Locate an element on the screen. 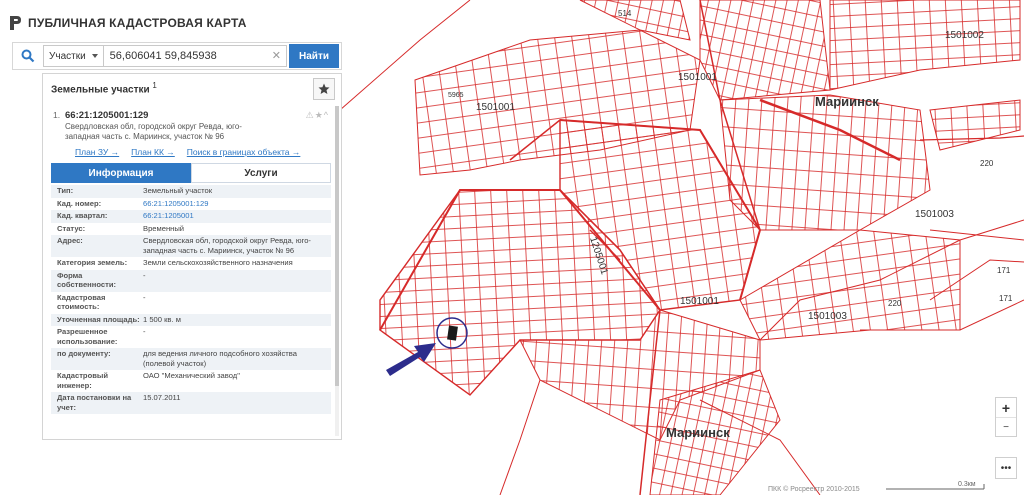 The width and height of the screenshot is (1024, 495). logo-icon is located at coordinates (15, 23).